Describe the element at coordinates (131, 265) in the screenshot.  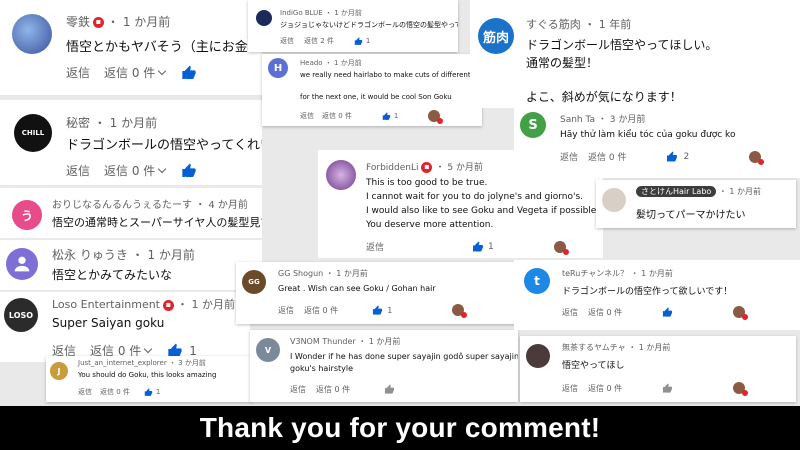
I see `comment-card-matsunaga: 松永 りゅうき ・ 1 か月前 悟空とかみてみたいな` at that location.